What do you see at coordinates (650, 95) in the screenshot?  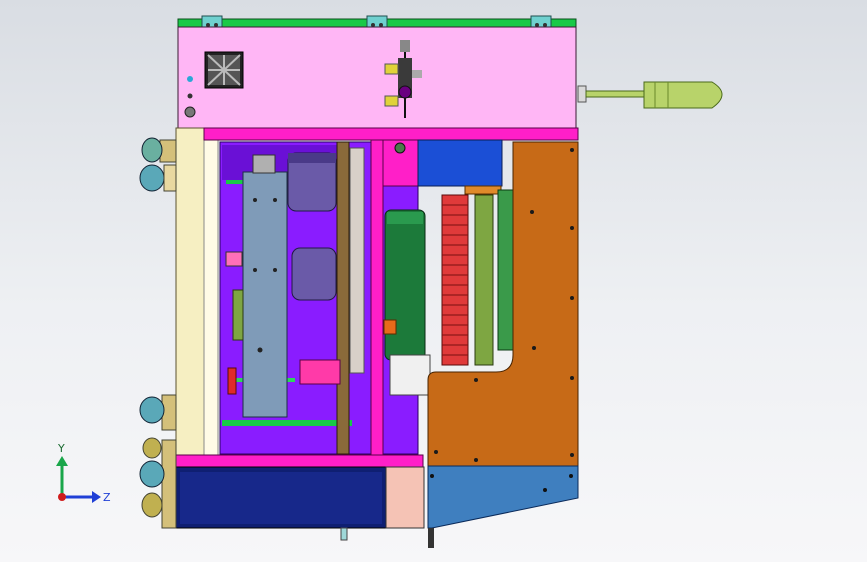 I see `handle-lever` at bounding box center [650, 95].